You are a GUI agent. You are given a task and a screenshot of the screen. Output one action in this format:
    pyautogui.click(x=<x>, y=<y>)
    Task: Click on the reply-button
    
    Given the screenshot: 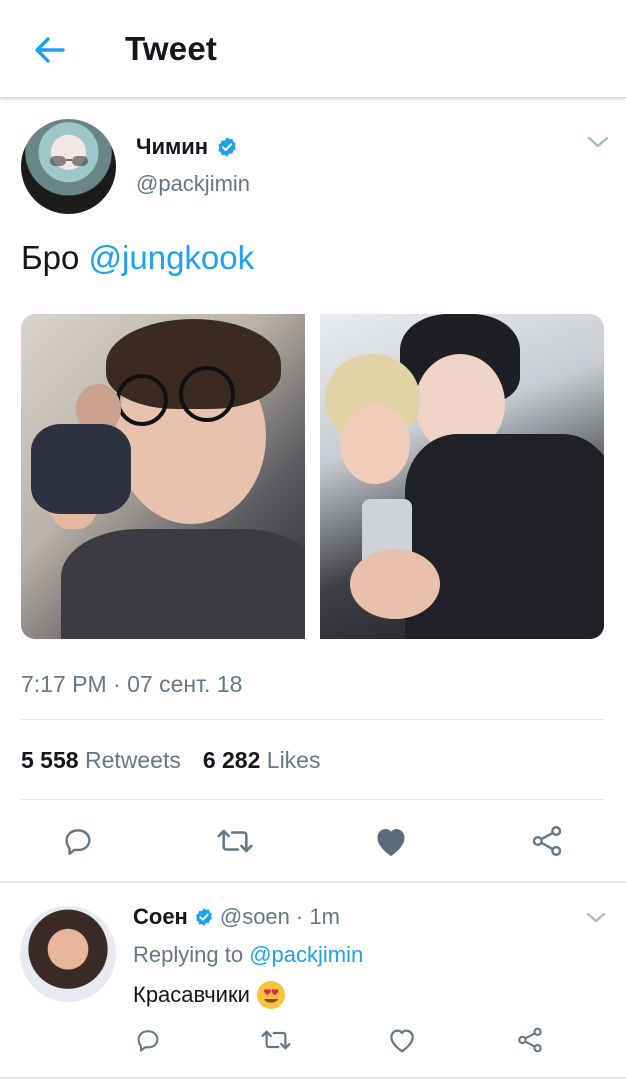 What is the action you would take?
    pyautogui.click(x=78, y=841)
    